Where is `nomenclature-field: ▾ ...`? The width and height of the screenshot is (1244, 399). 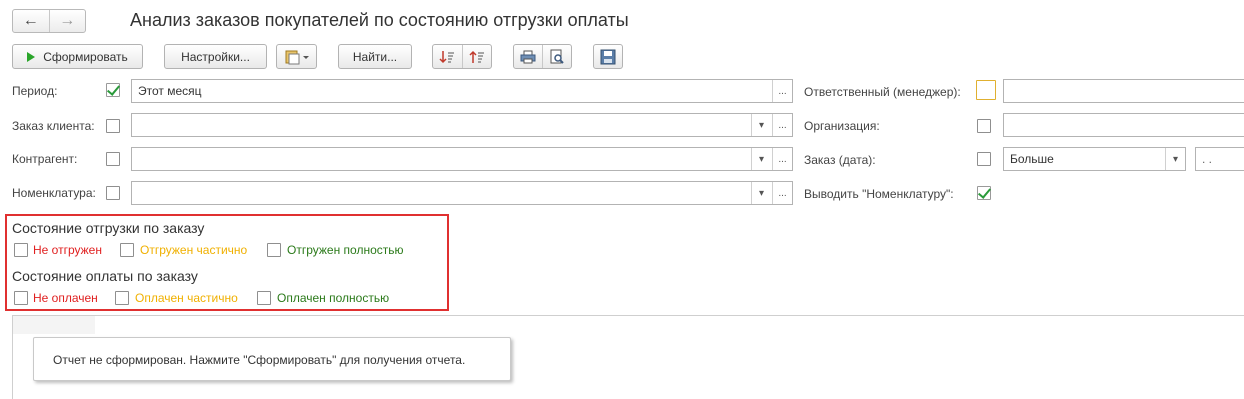
nomenclature-field: ▾ ... is located at coordinates (462, 193).